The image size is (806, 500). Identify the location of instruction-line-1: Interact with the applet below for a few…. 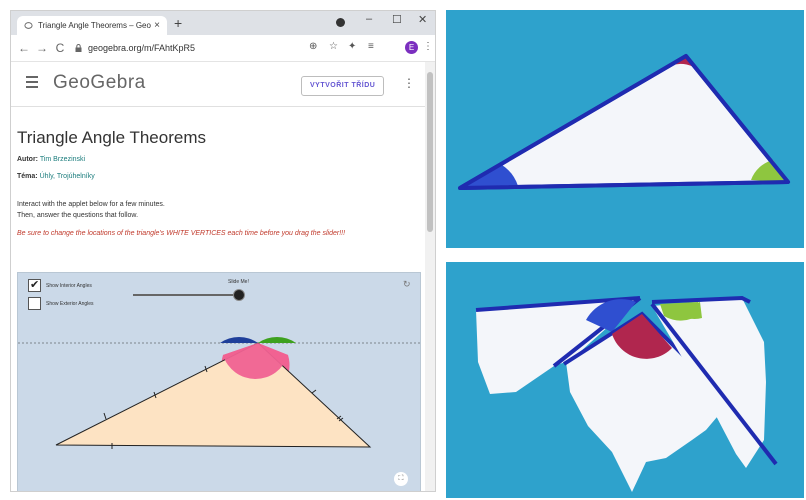
(91, 204).